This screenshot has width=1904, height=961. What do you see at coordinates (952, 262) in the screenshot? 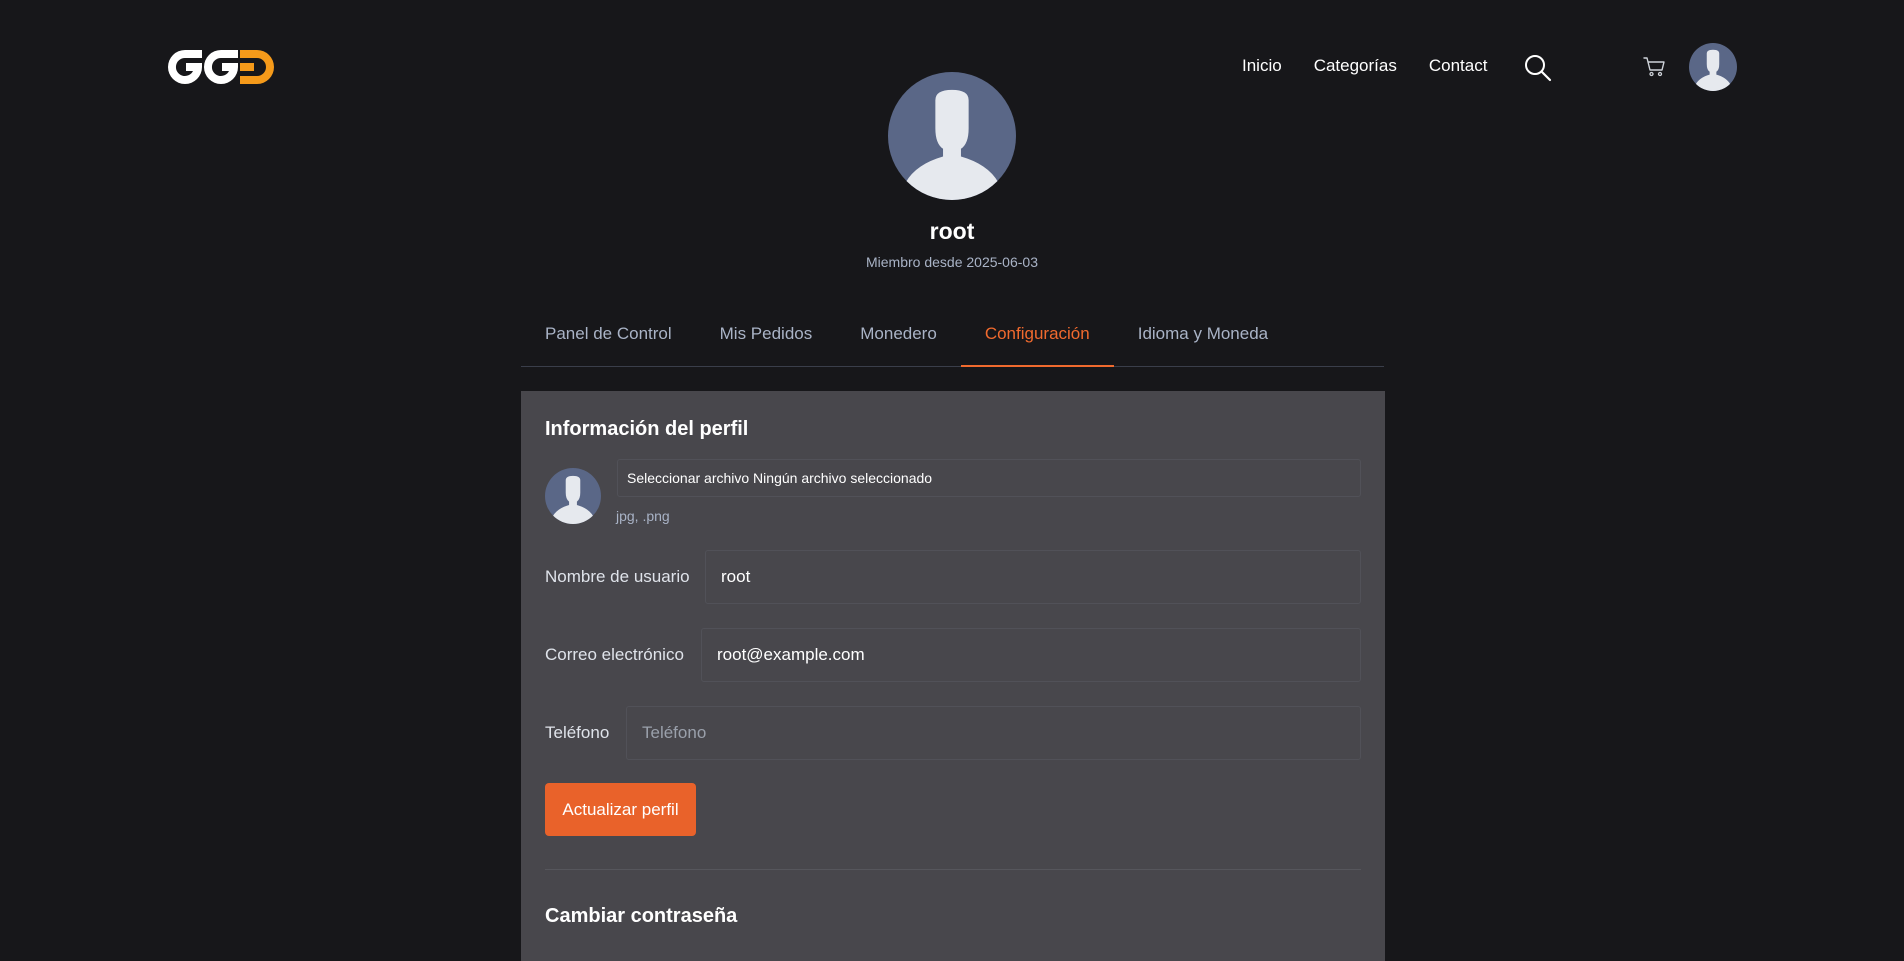
I see `member-since: Miembro desde 2025-06-03` at bounding box center [952, 262].